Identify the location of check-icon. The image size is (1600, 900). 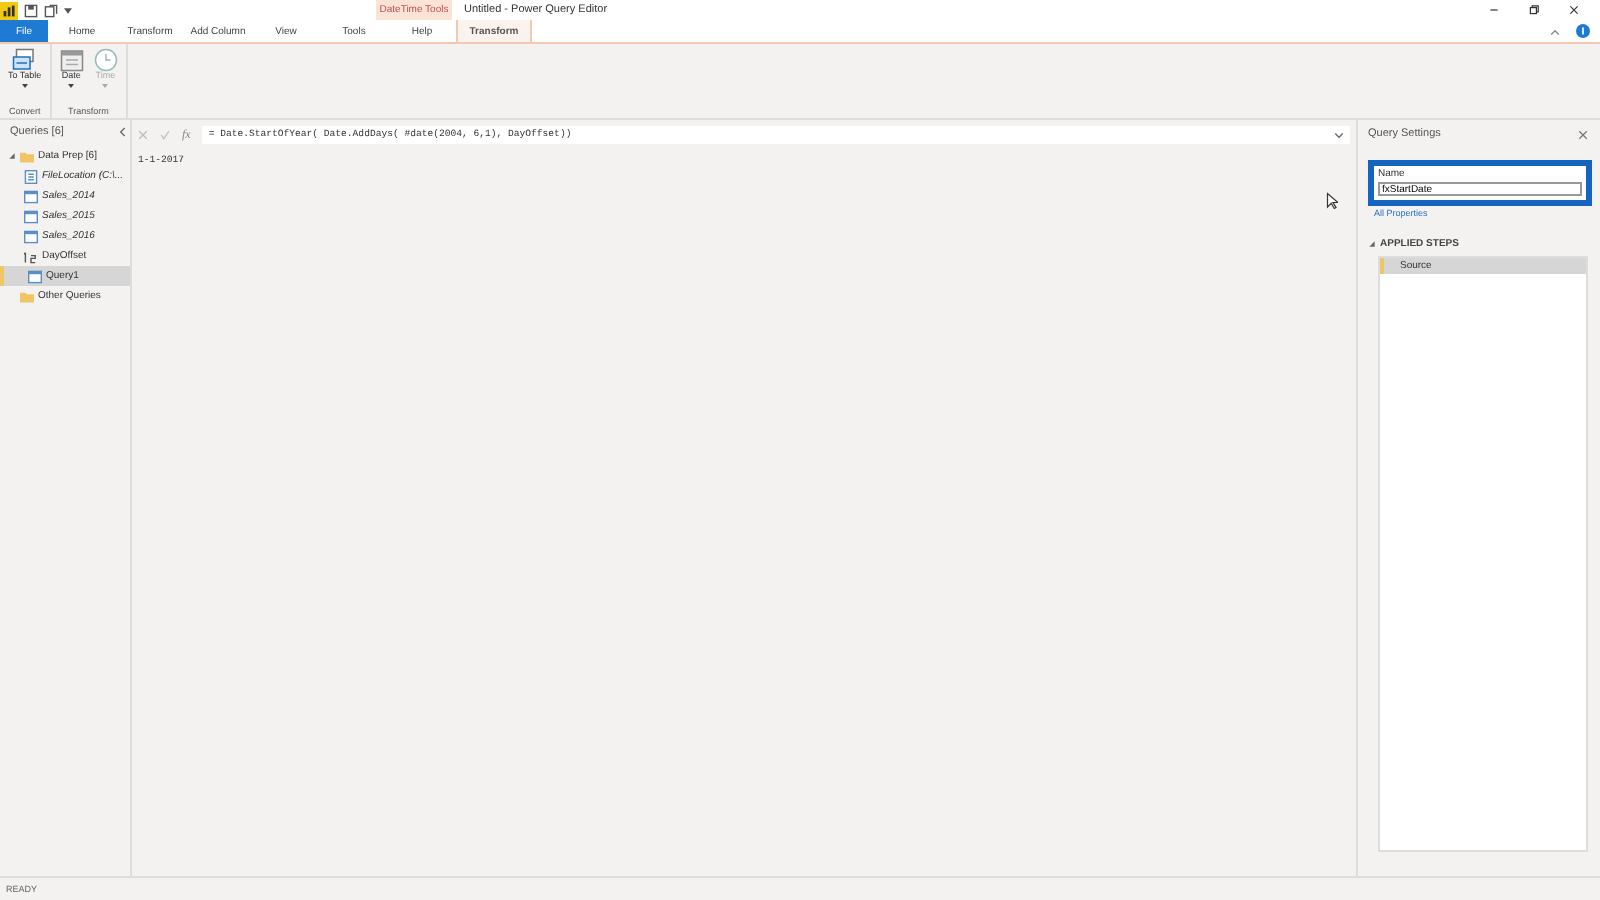
(165, 135).